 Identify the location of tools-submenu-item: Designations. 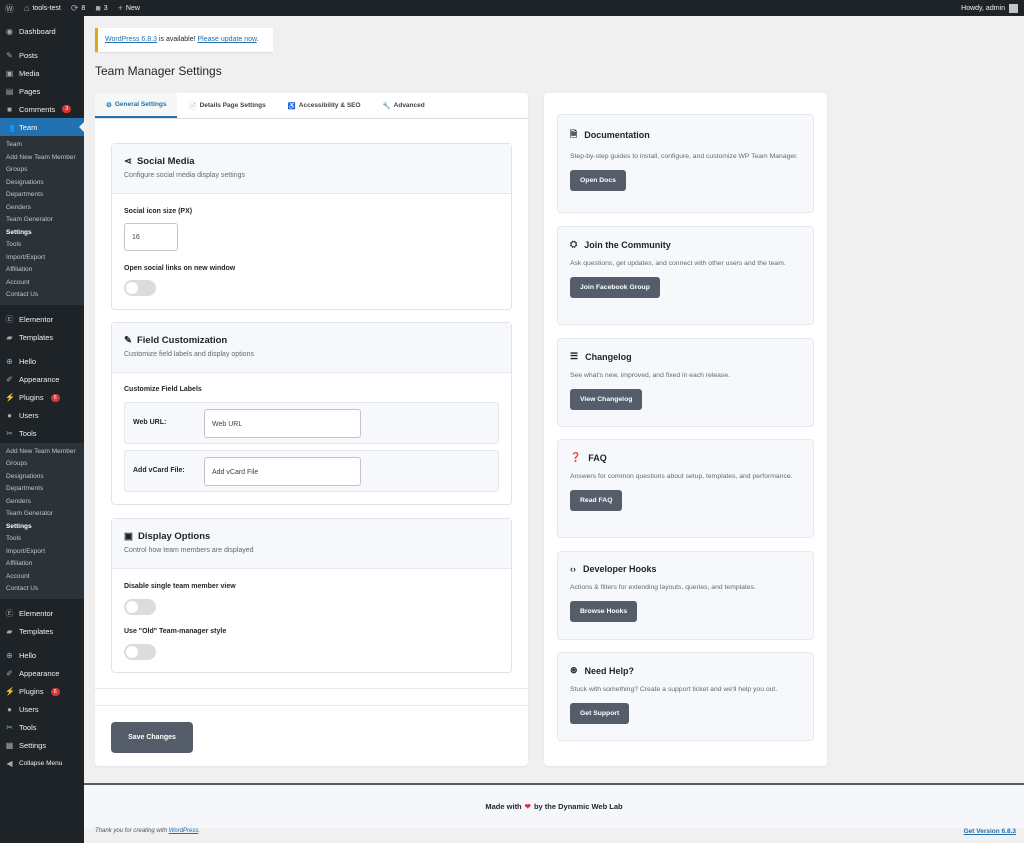
(42, 477).